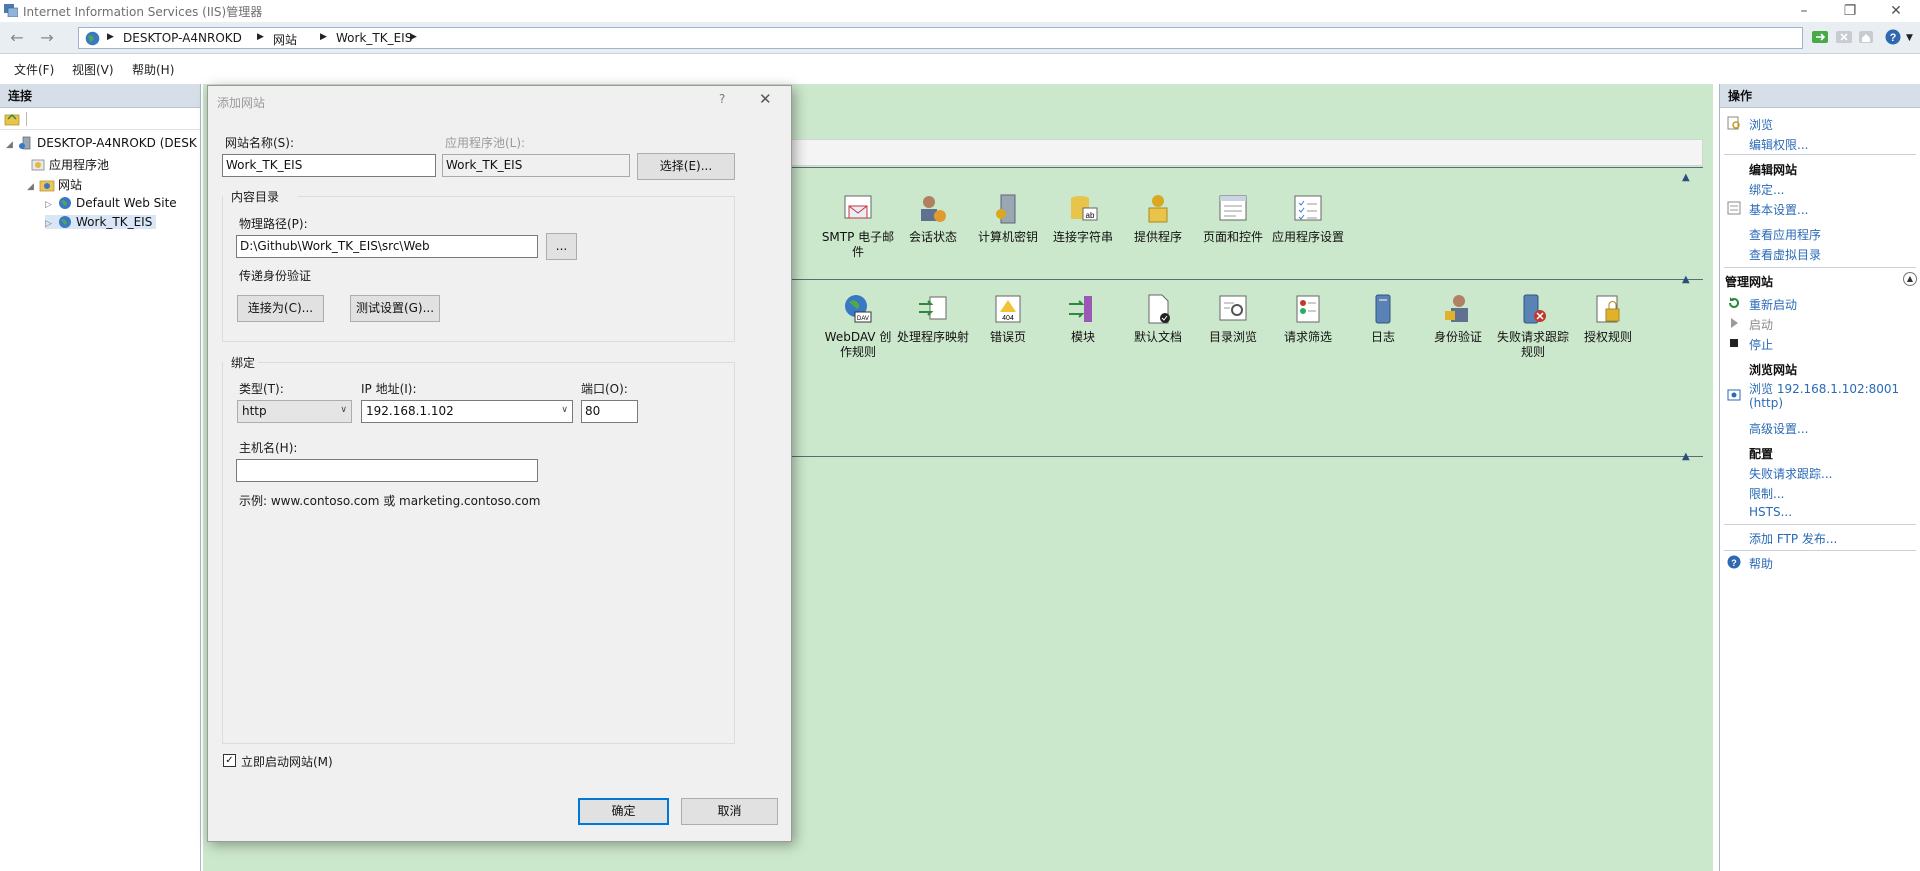 Image resolution: width=1920 pixels, height=871 pixels. I want to click on section-manage-site: 管理网站, so click(1749, 282).